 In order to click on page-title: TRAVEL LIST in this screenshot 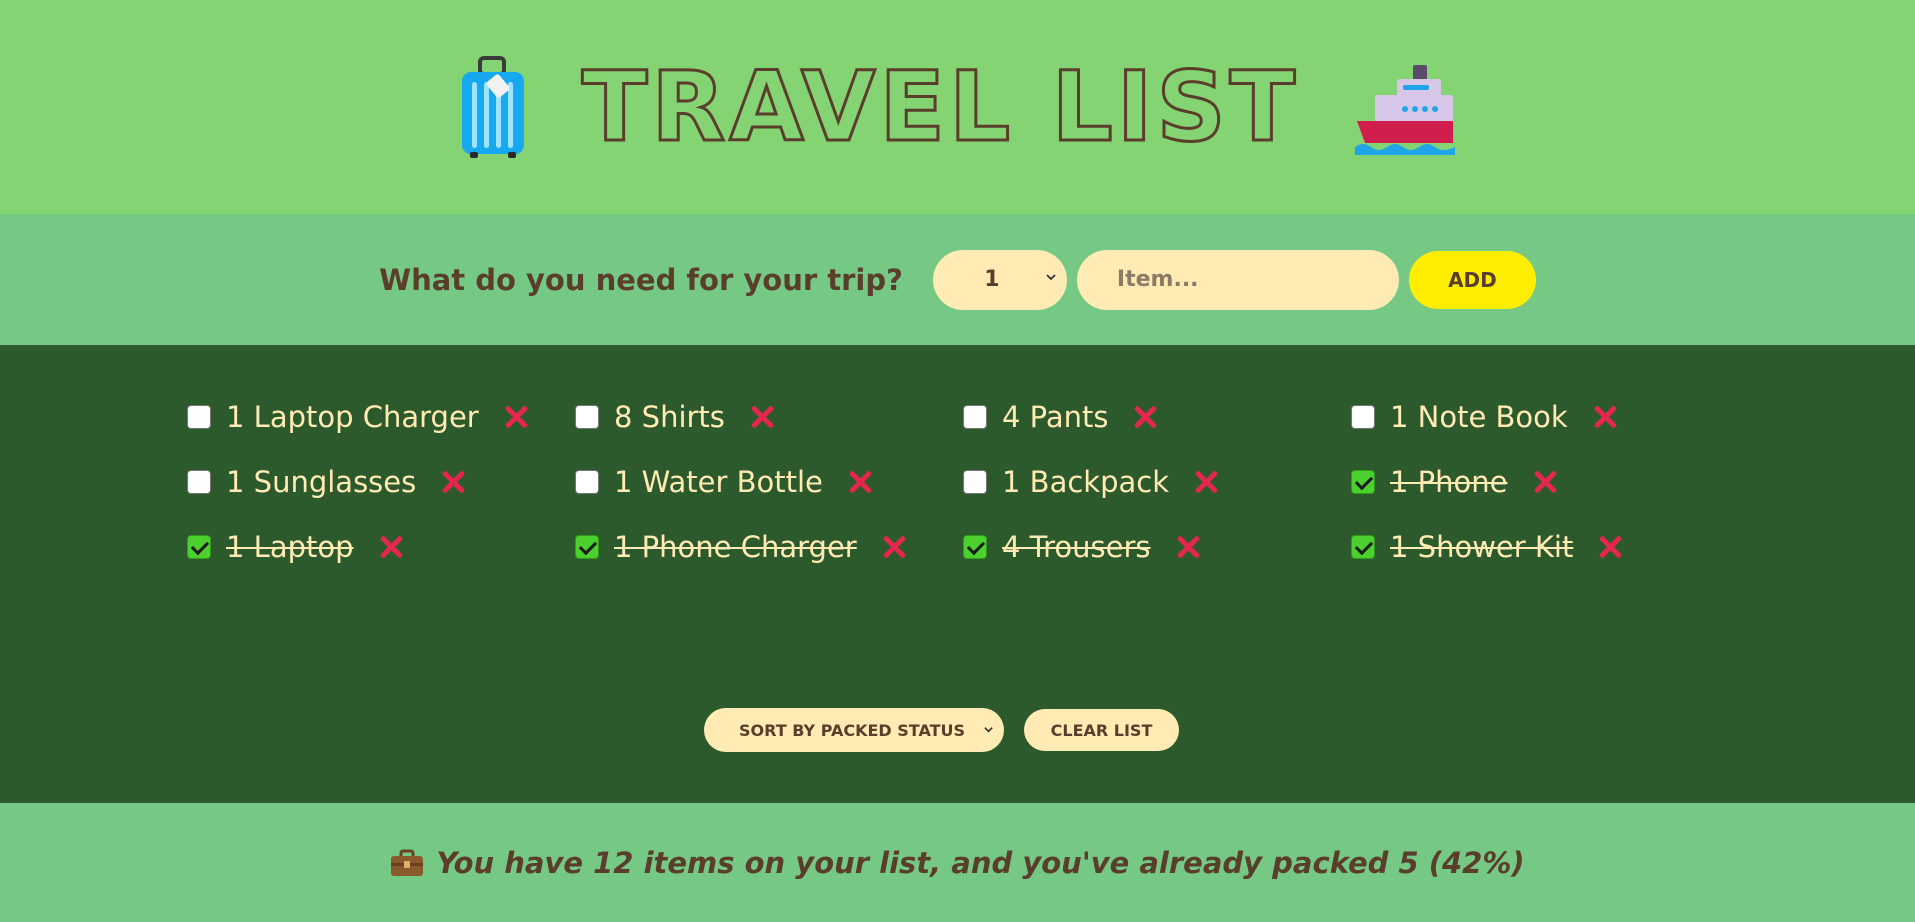, I will do `click(940, 107)`.